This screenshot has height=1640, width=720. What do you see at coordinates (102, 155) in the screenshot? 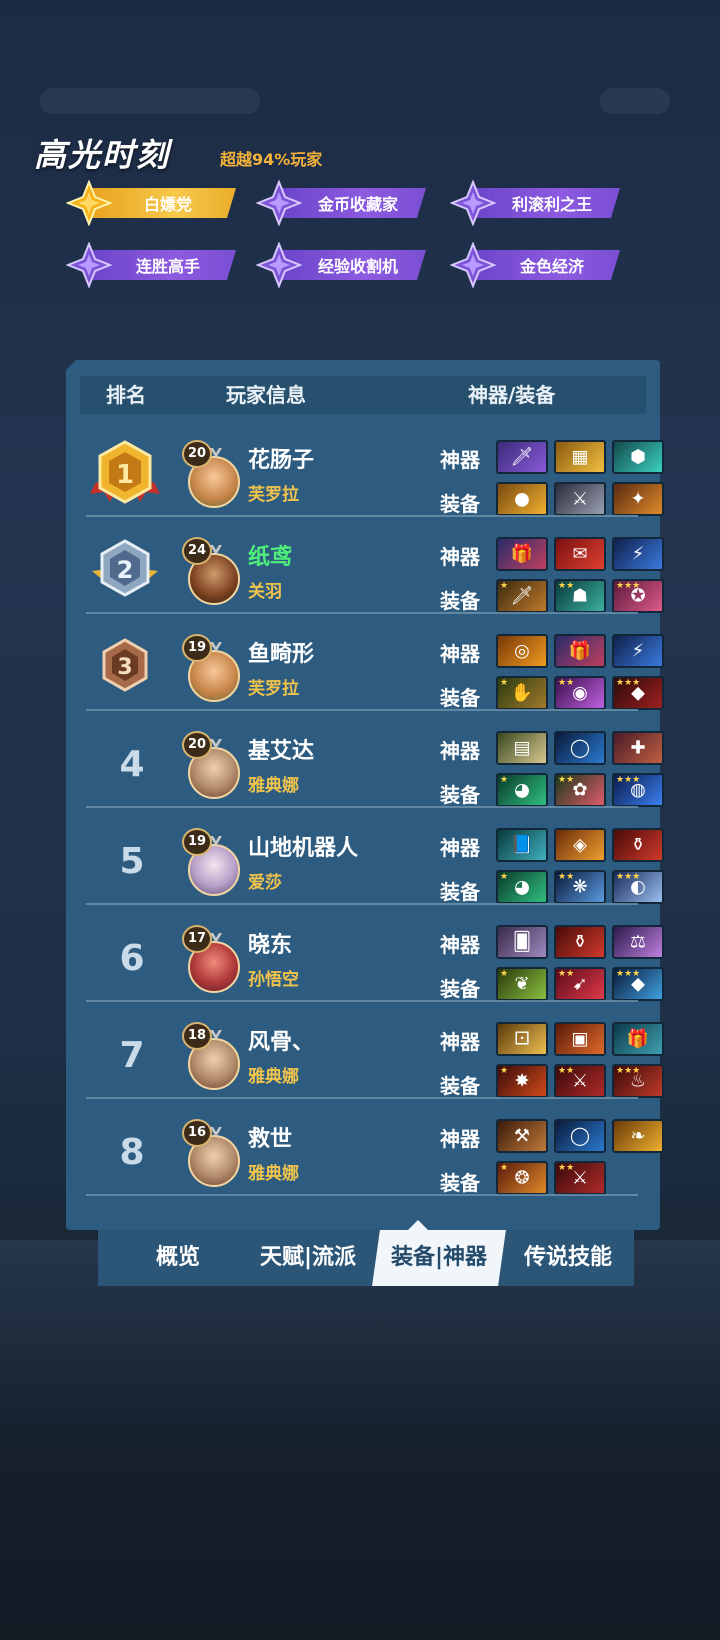
I see `highlight-title: 高光时刻` at bounding box center [102, 155].